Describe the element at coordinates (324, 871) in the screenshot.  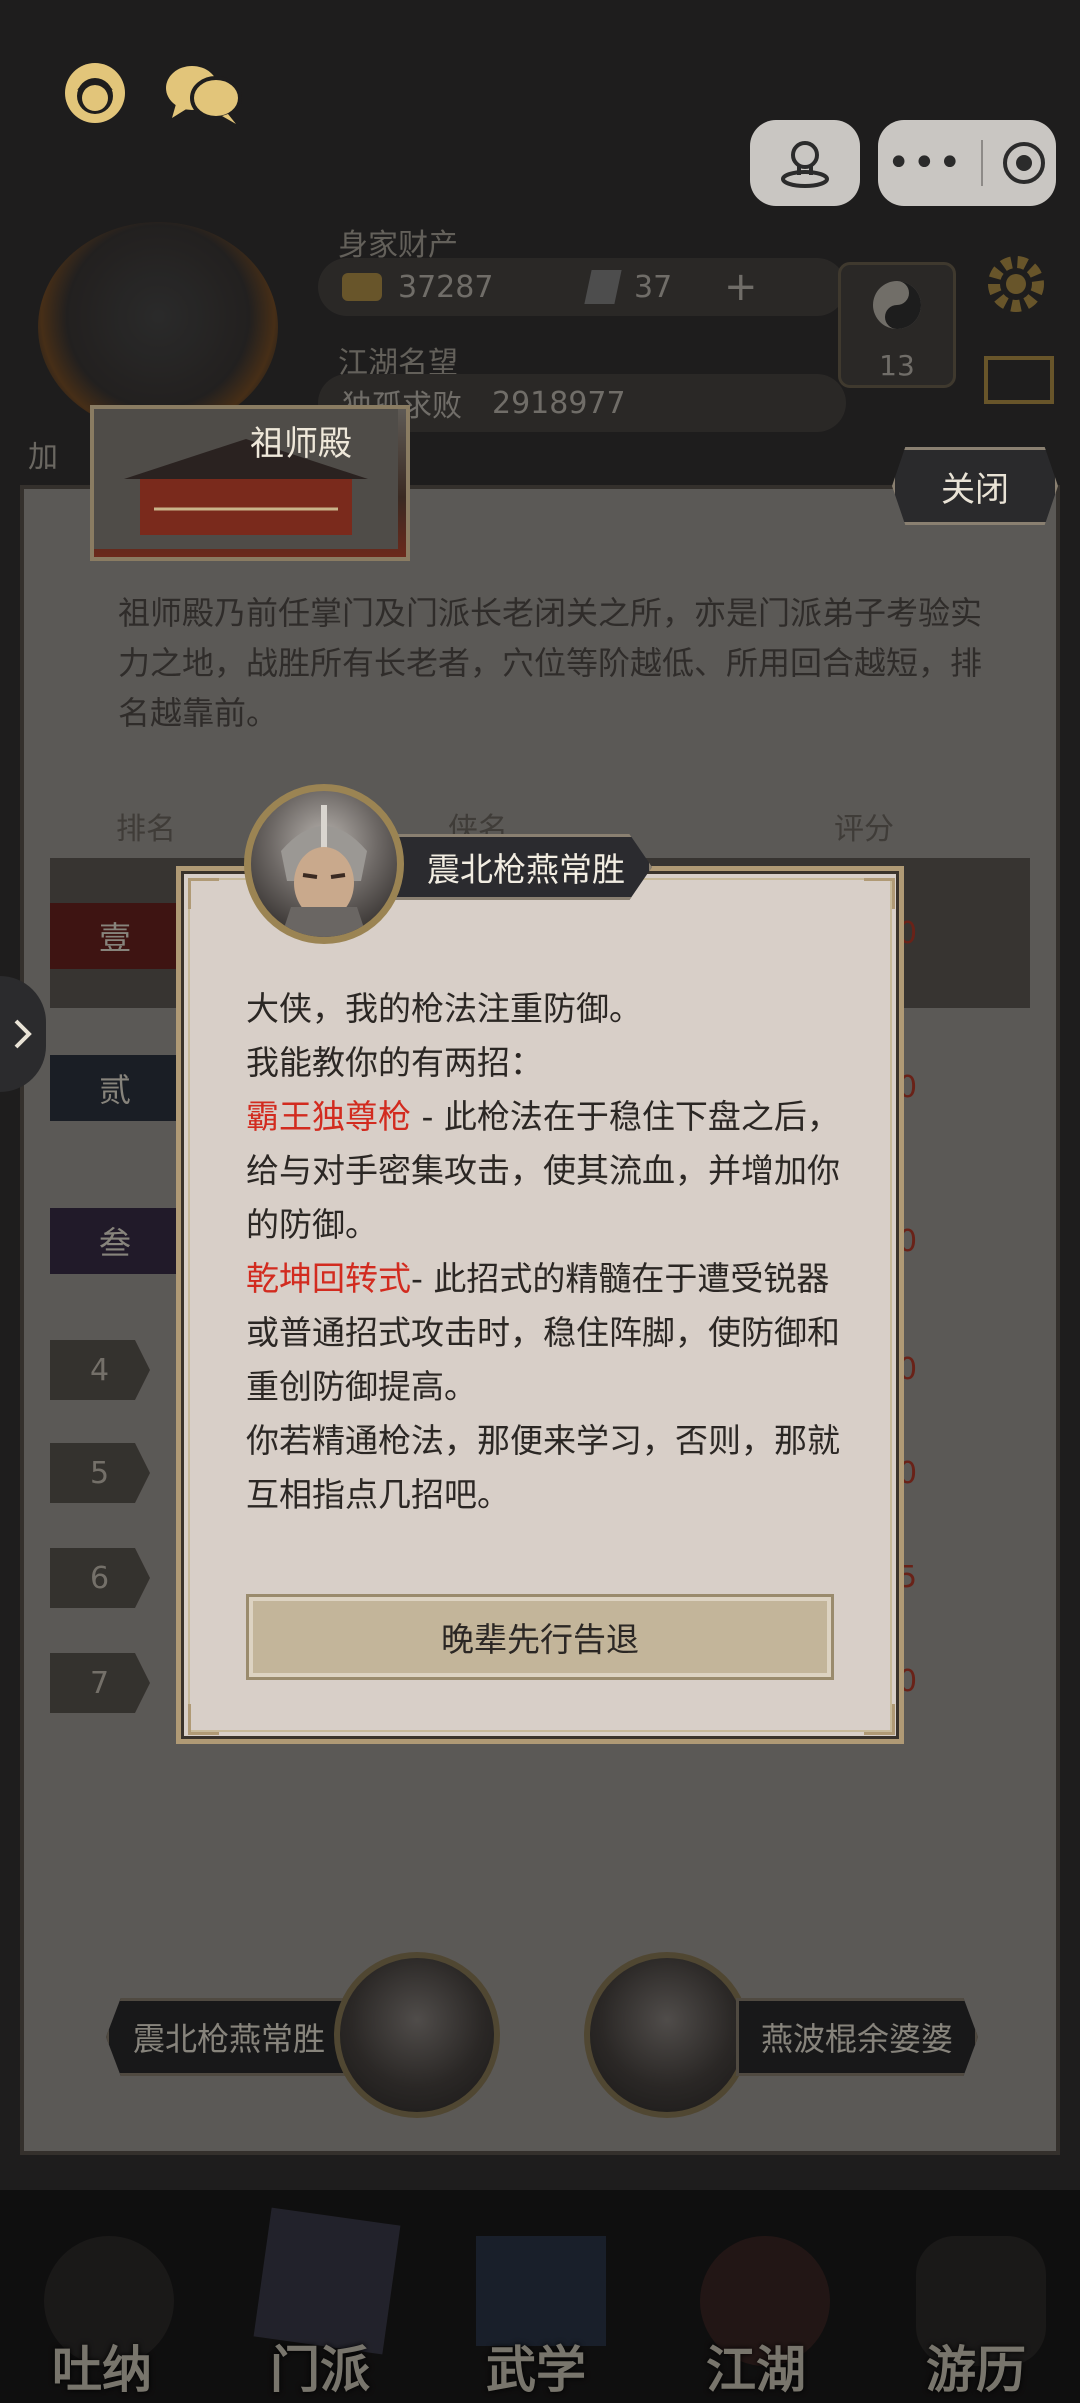
I see `helmeted-warrior-portrait` at that location.